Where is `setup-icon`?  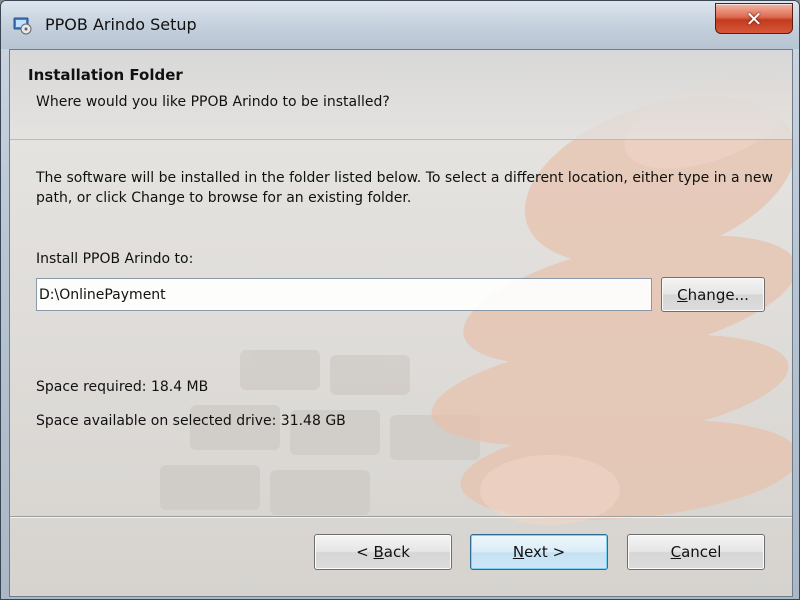 setup-icon is located at coordinates (22, 26).